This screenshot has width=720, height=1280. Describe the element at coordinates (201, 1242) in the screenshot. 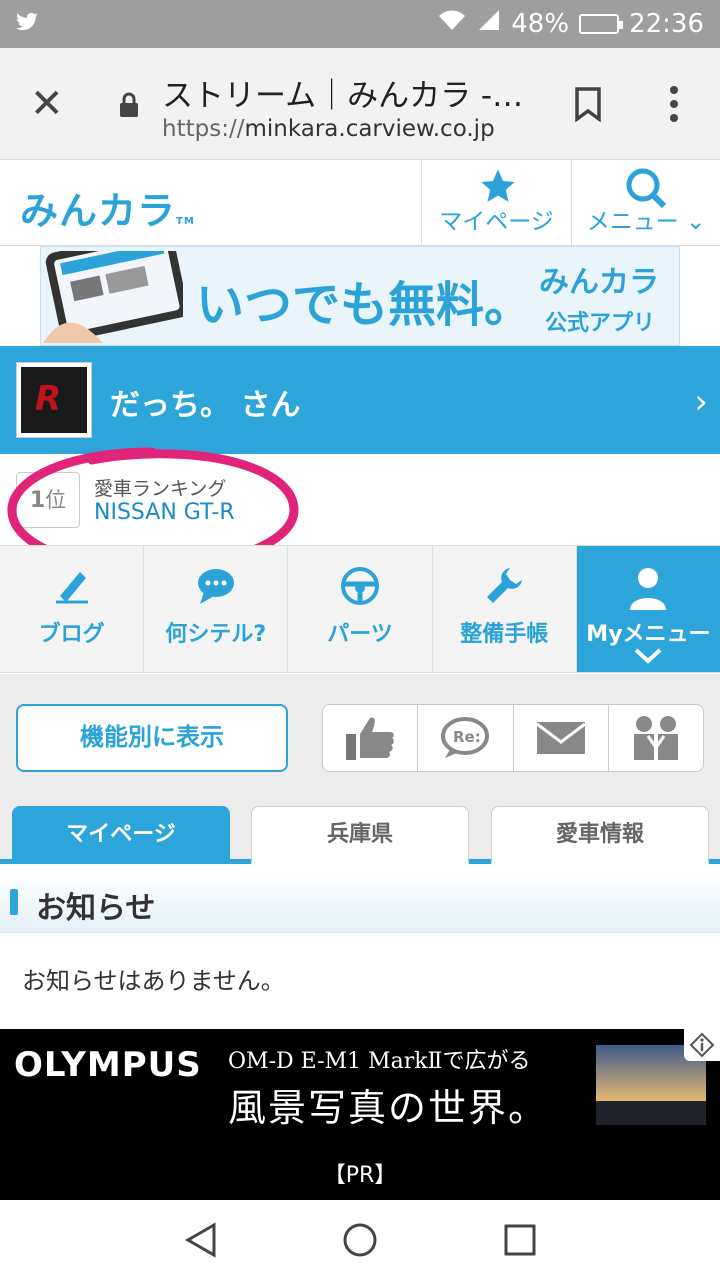

I see `back-icon` at that location.